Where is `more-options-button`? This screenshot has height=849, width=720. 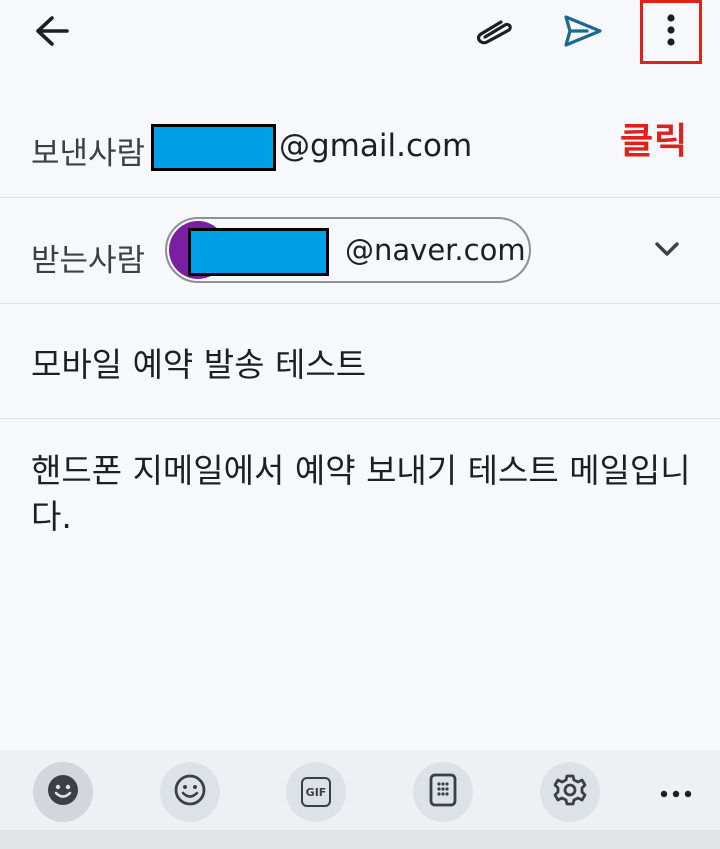 more-options-button is located at coordinates (671, 32).